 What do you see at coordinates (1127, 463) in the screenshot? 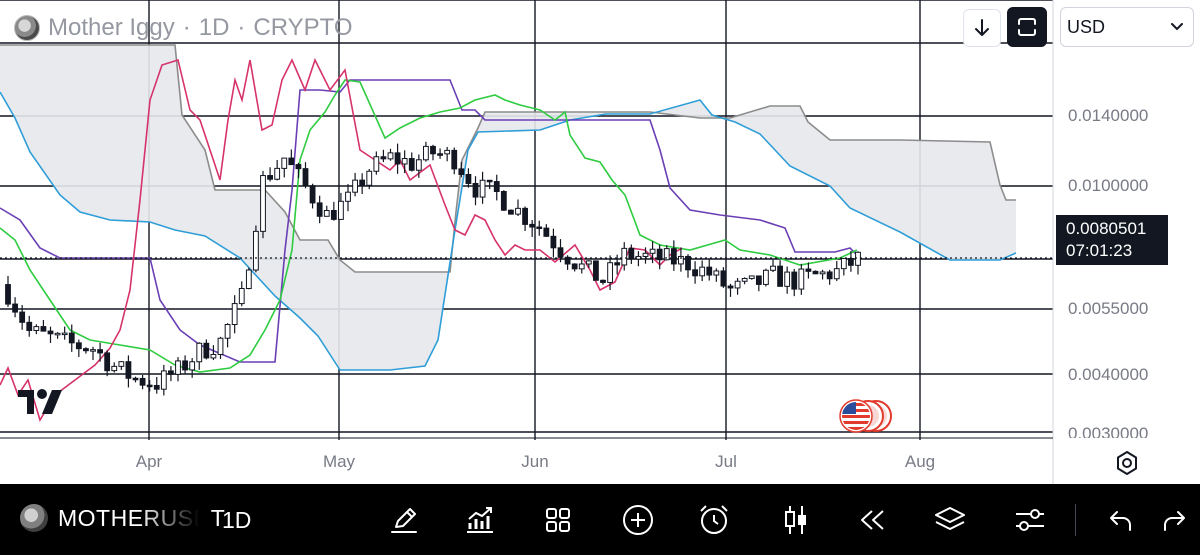
I see `chart-settings-icon` at bounding box center [1127, 463].